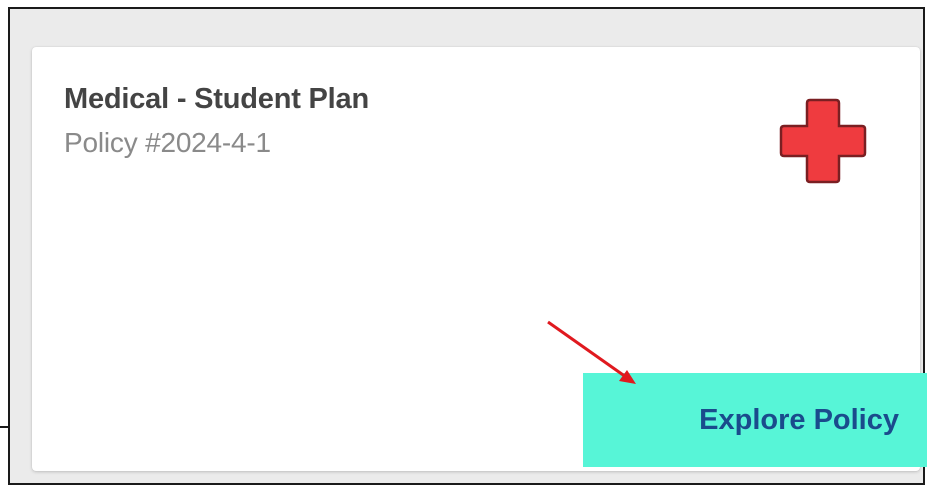 This screenshot has width=927, height=487. Describe the element at coordinates (4, 427) in the screenshot. I see `edge-divider` at that location.